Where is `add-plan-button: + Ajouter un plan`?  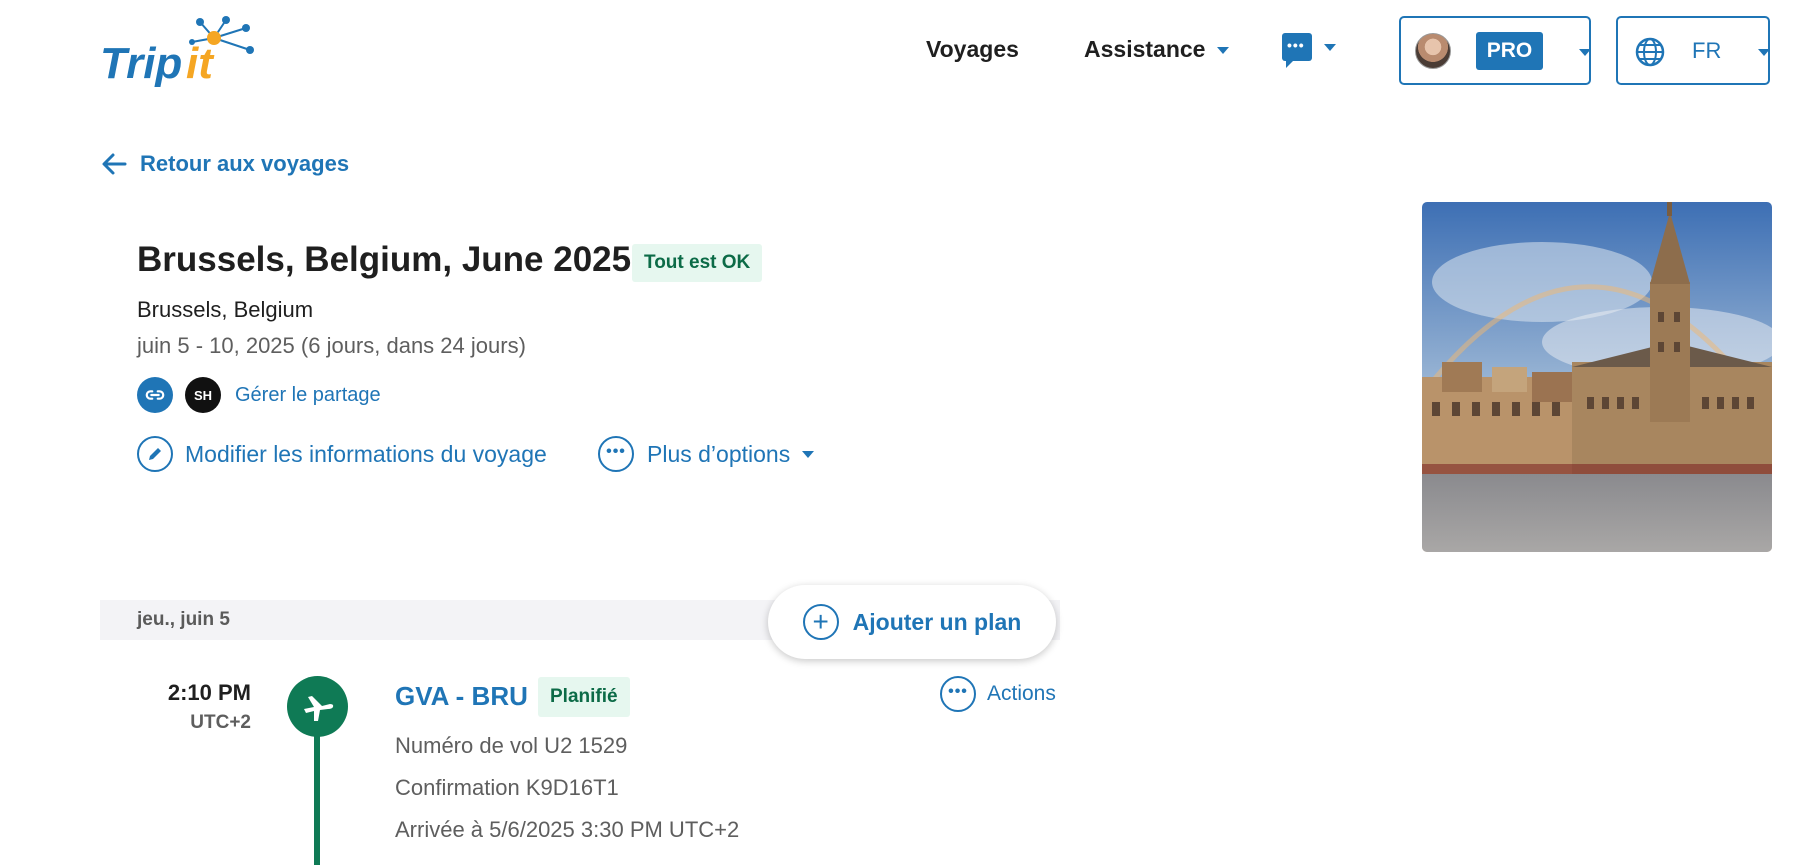
add-plan-button: + Ajouter un plan is located at coordinates (912, 622).